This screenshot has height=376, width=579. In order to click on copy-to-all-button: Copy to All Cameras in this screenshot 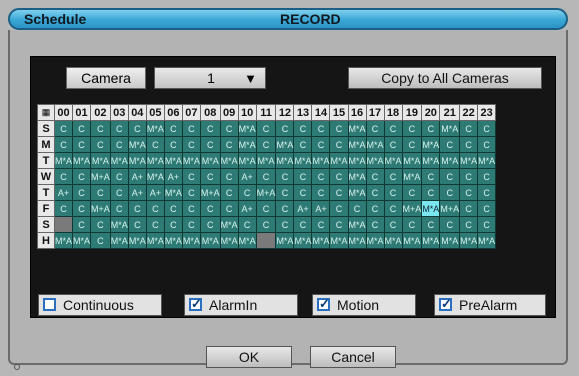, I will do `click(445, 78)`.